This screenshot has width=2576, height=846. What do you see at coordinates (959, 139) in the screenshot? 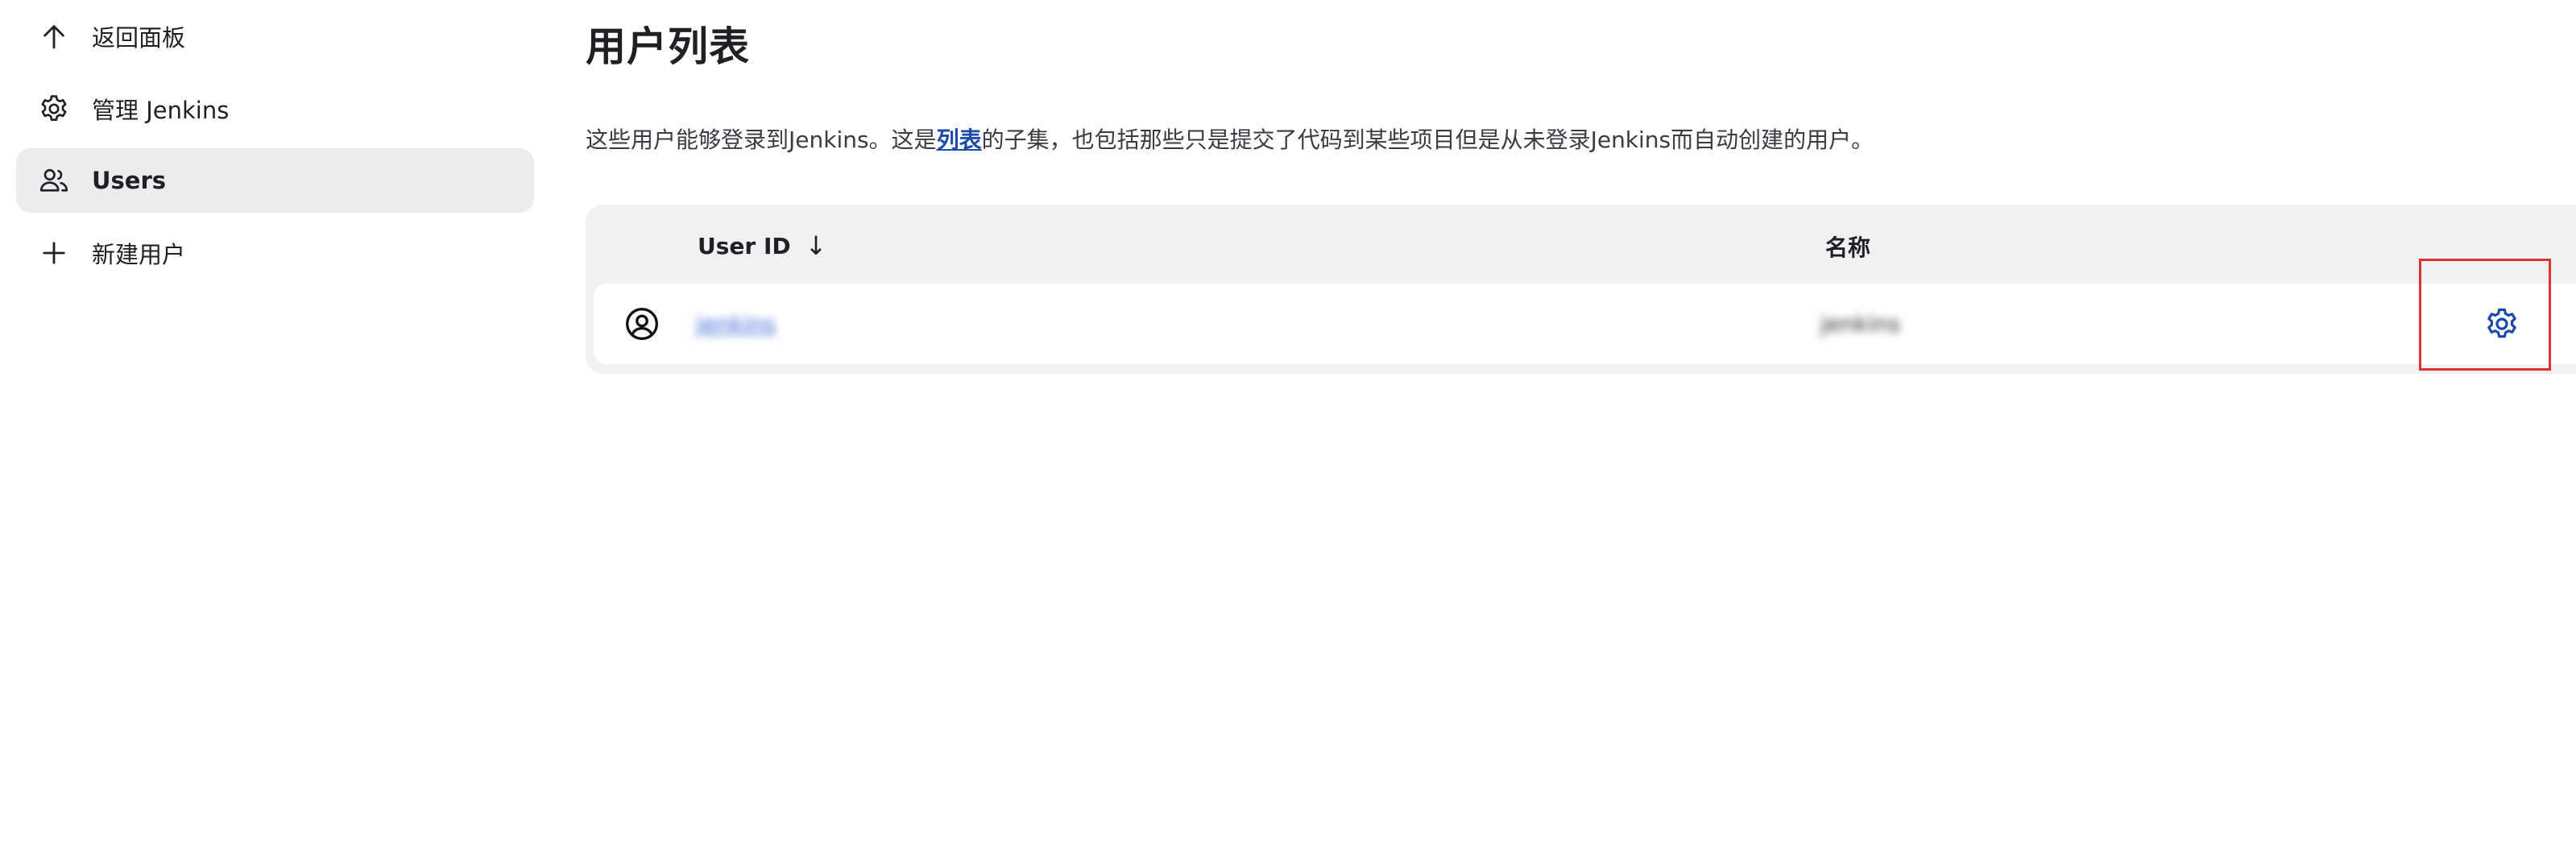
I see `list-link: 列表` at bounding box center [959, 139].